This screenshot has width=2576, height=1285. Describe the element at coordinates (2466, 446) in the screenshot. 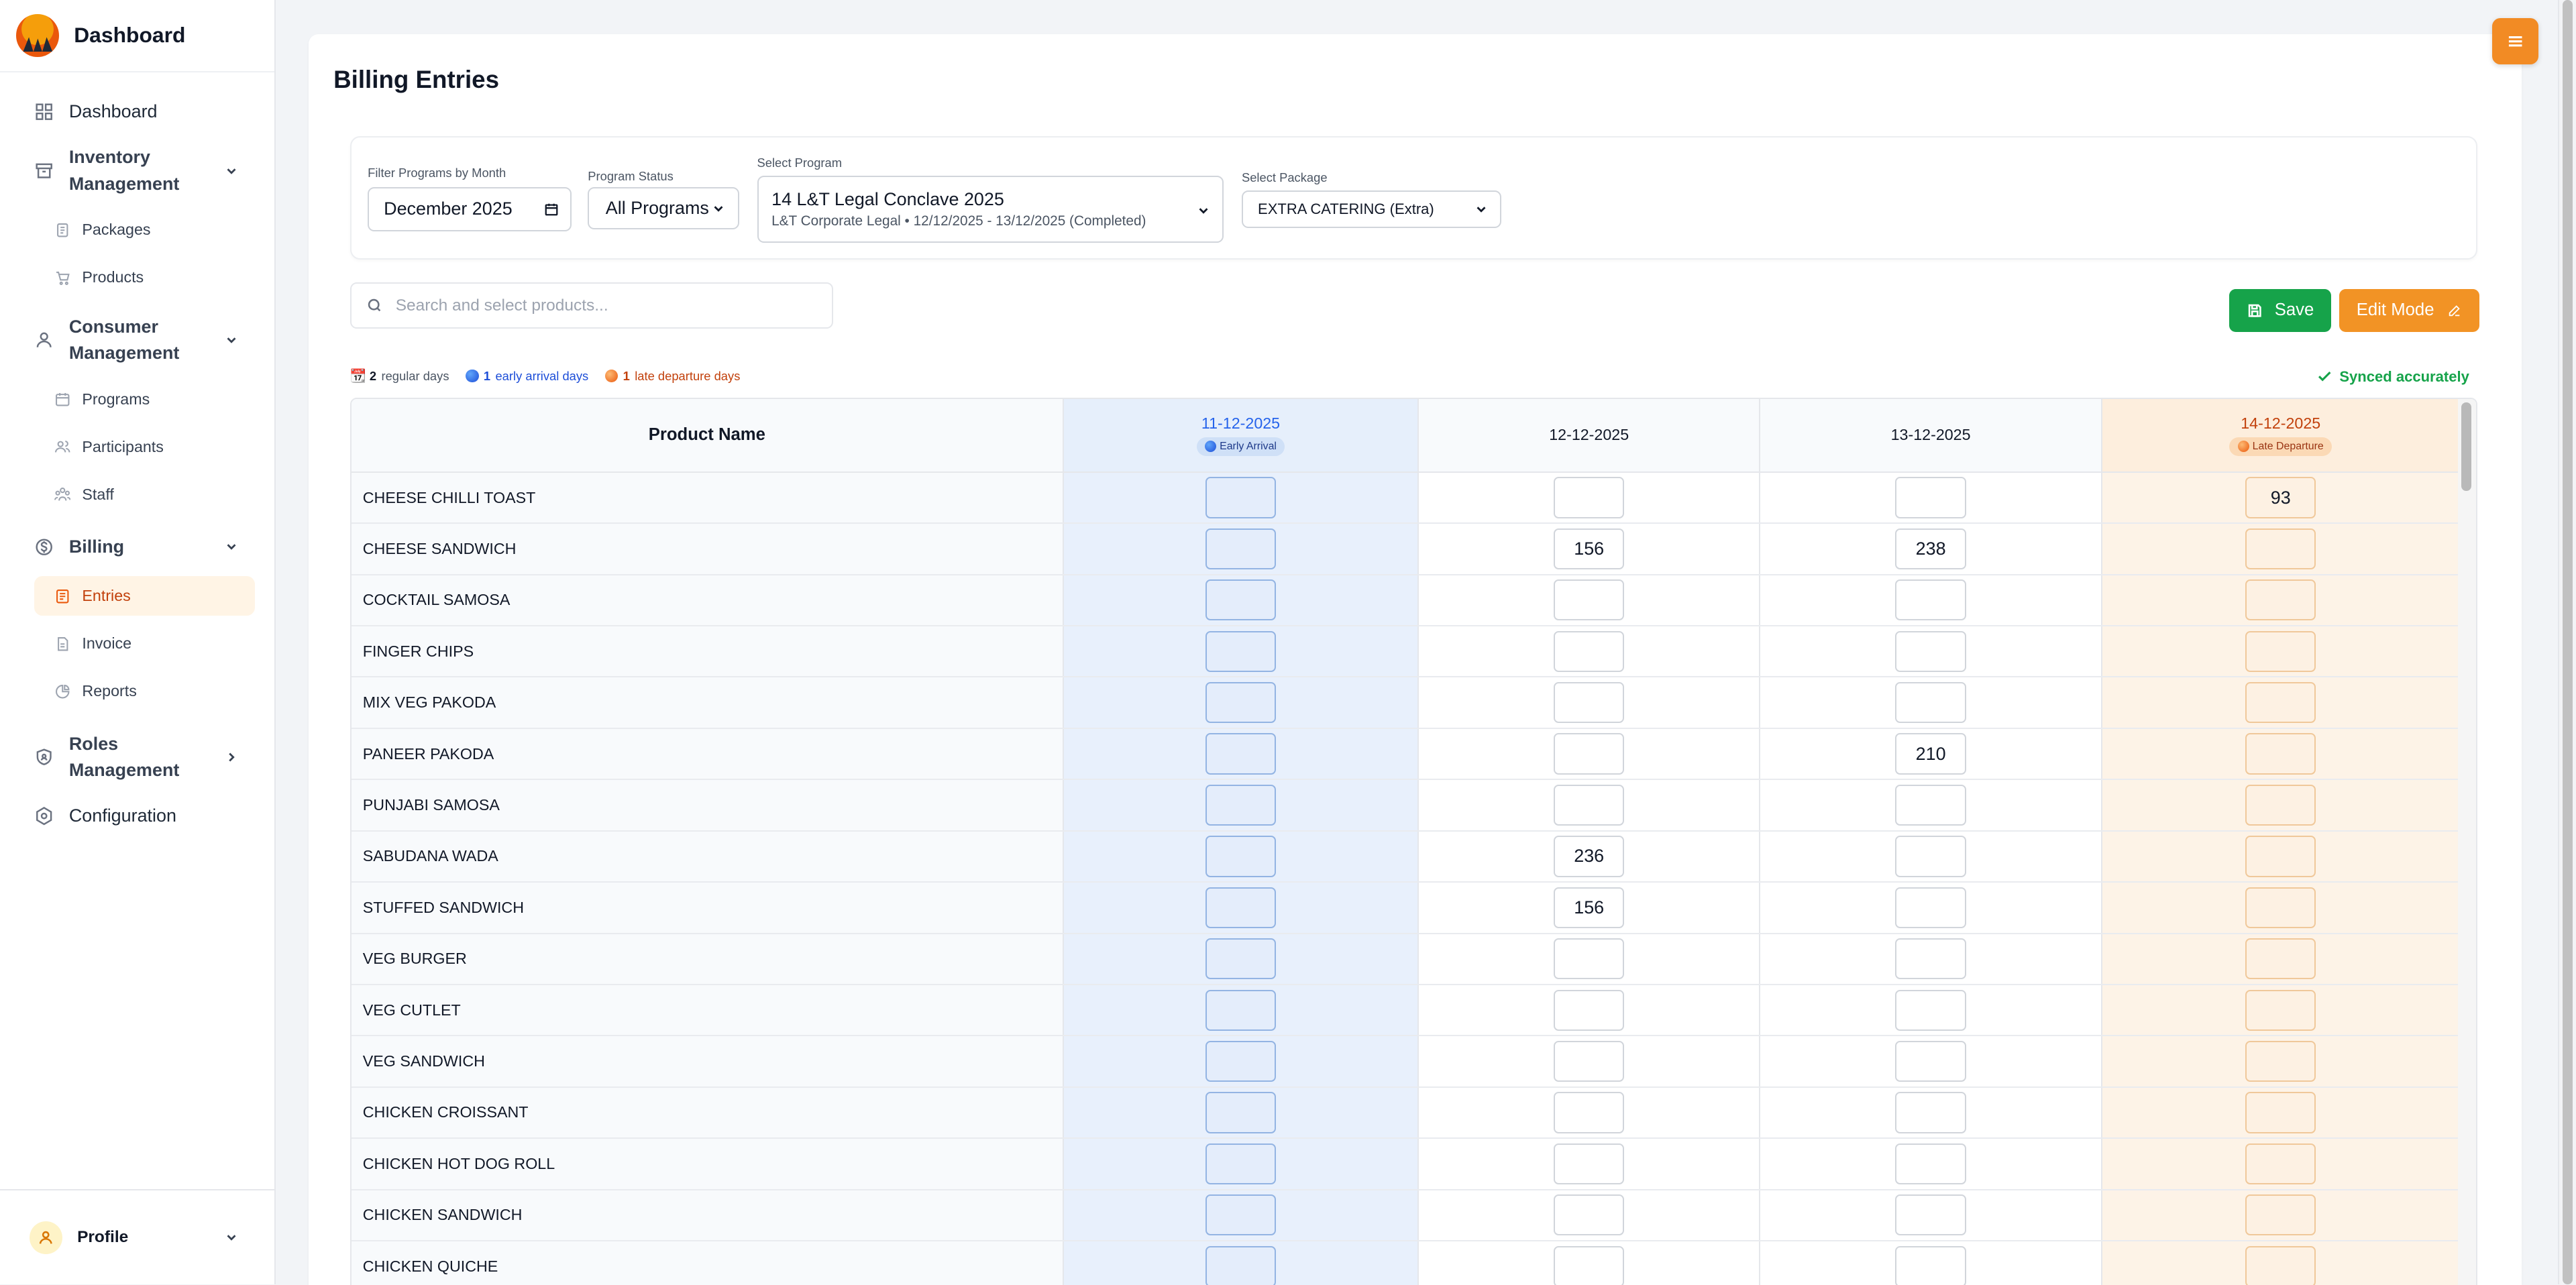

I see `table-scrollbar-thumb` at that location.